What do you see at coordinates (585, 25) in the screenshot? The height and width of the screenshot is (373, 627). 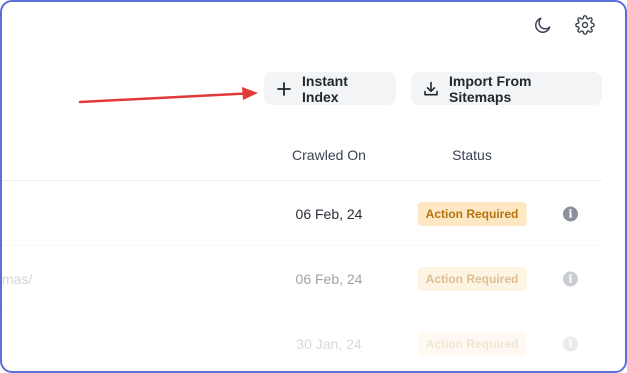 I see `gear-icon` at bounding box center [585, 25].